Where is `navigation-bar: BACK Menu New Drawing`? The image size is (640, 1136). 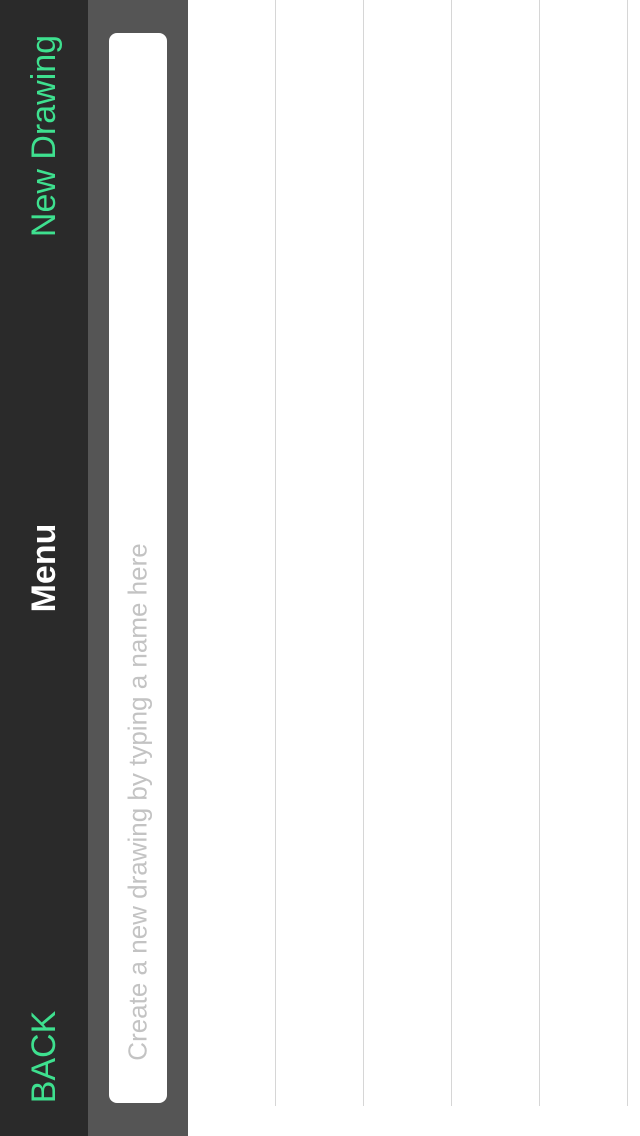
navigation-bar: BACK Menu New Drawing is located at coordinates (44, 568).